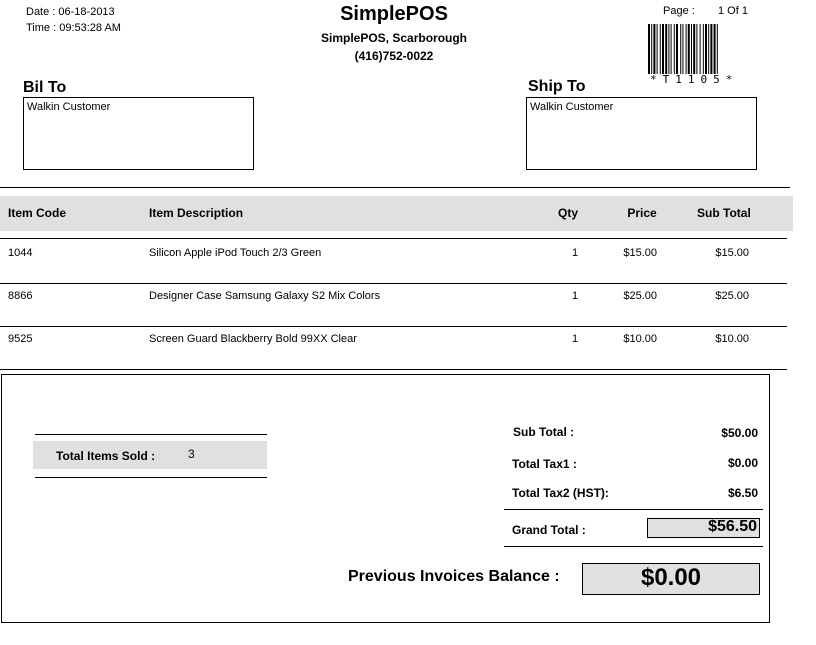 This screenshot has width=816, height=645. What do you see at coordinates (191, 454) in the screenshot?
I see `items-sold-value: 3` at bounding box center [191, 454].